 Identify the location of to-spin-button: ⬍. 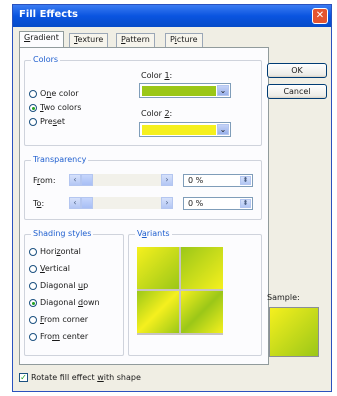
(245, 203).